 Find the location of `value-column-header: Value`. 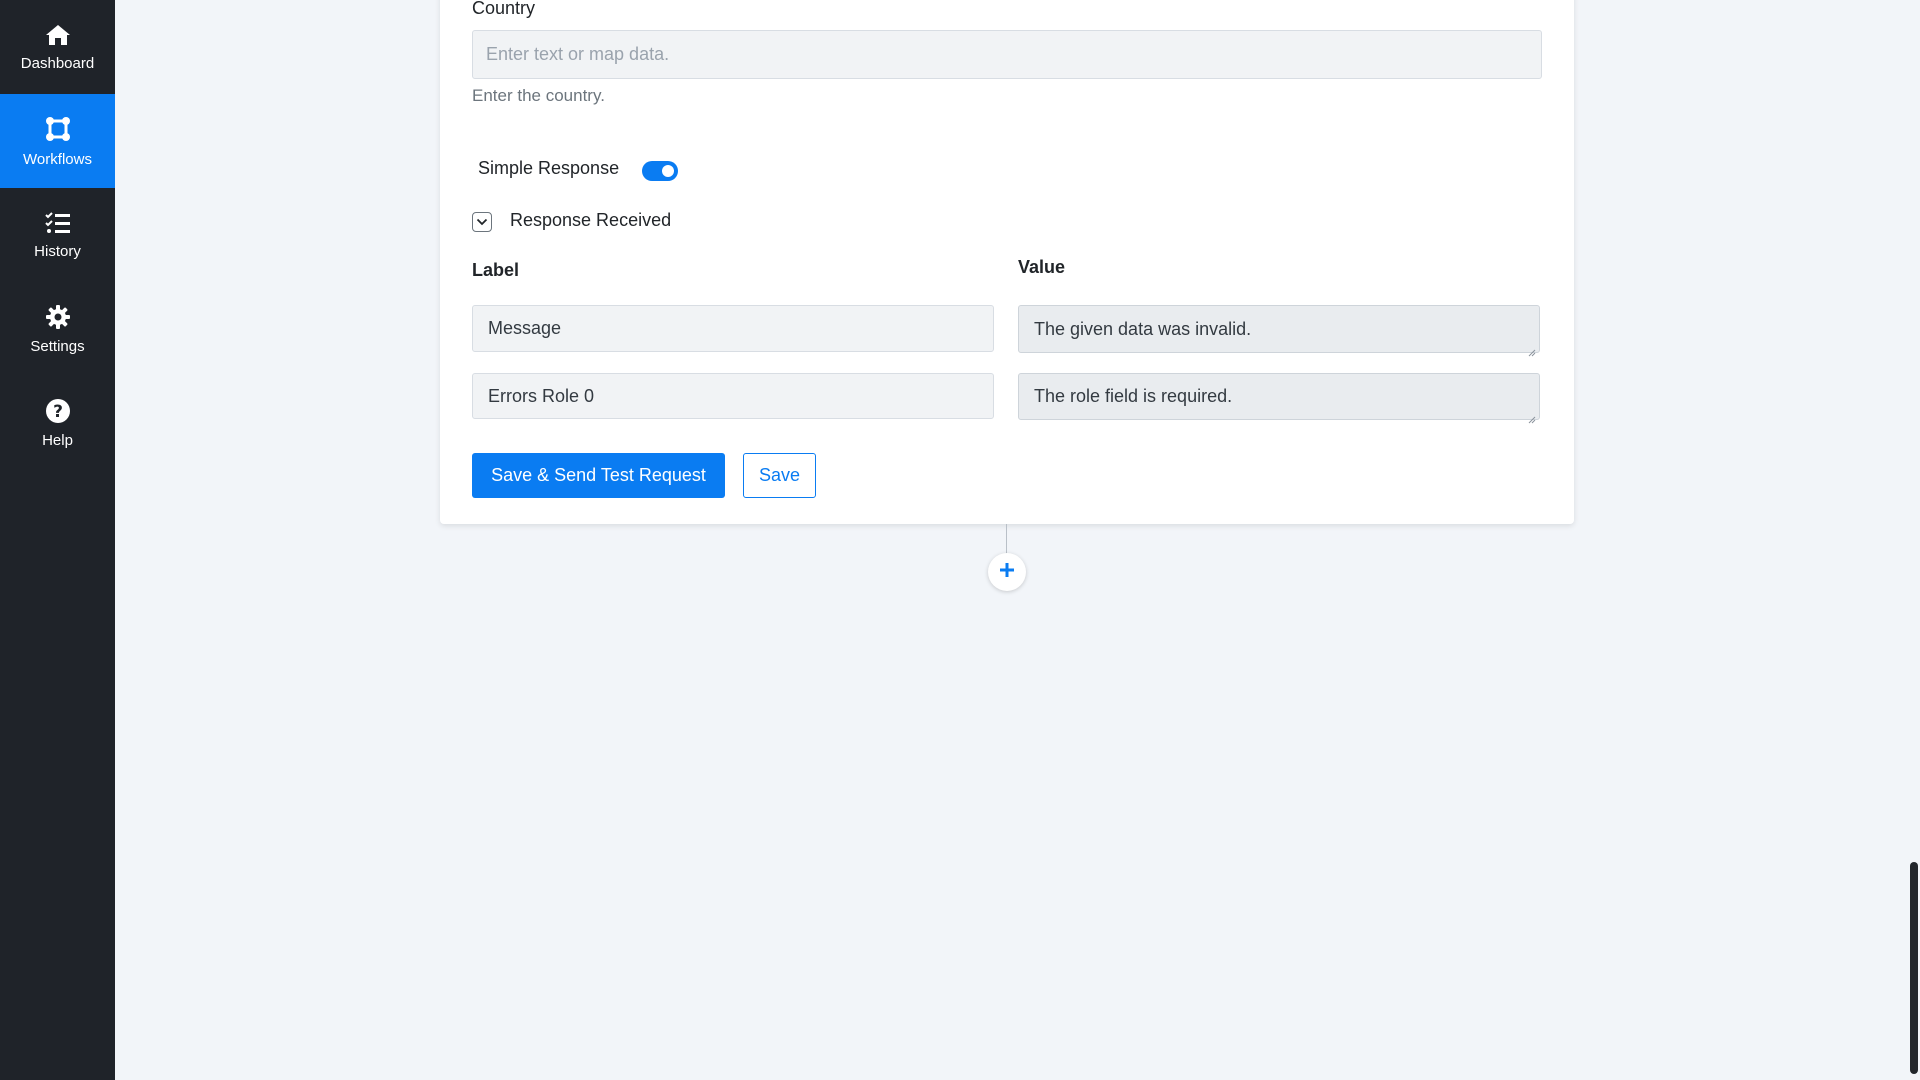

value-column-header: Value is located at coordinates (1042, 267).